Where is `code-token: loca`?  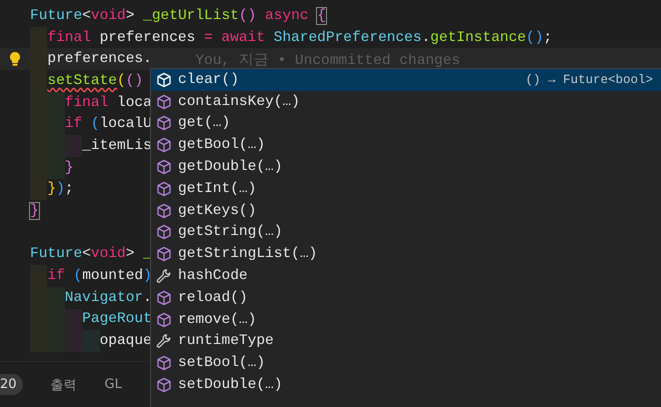
code-token: loca is located at coordinates (134, 102).